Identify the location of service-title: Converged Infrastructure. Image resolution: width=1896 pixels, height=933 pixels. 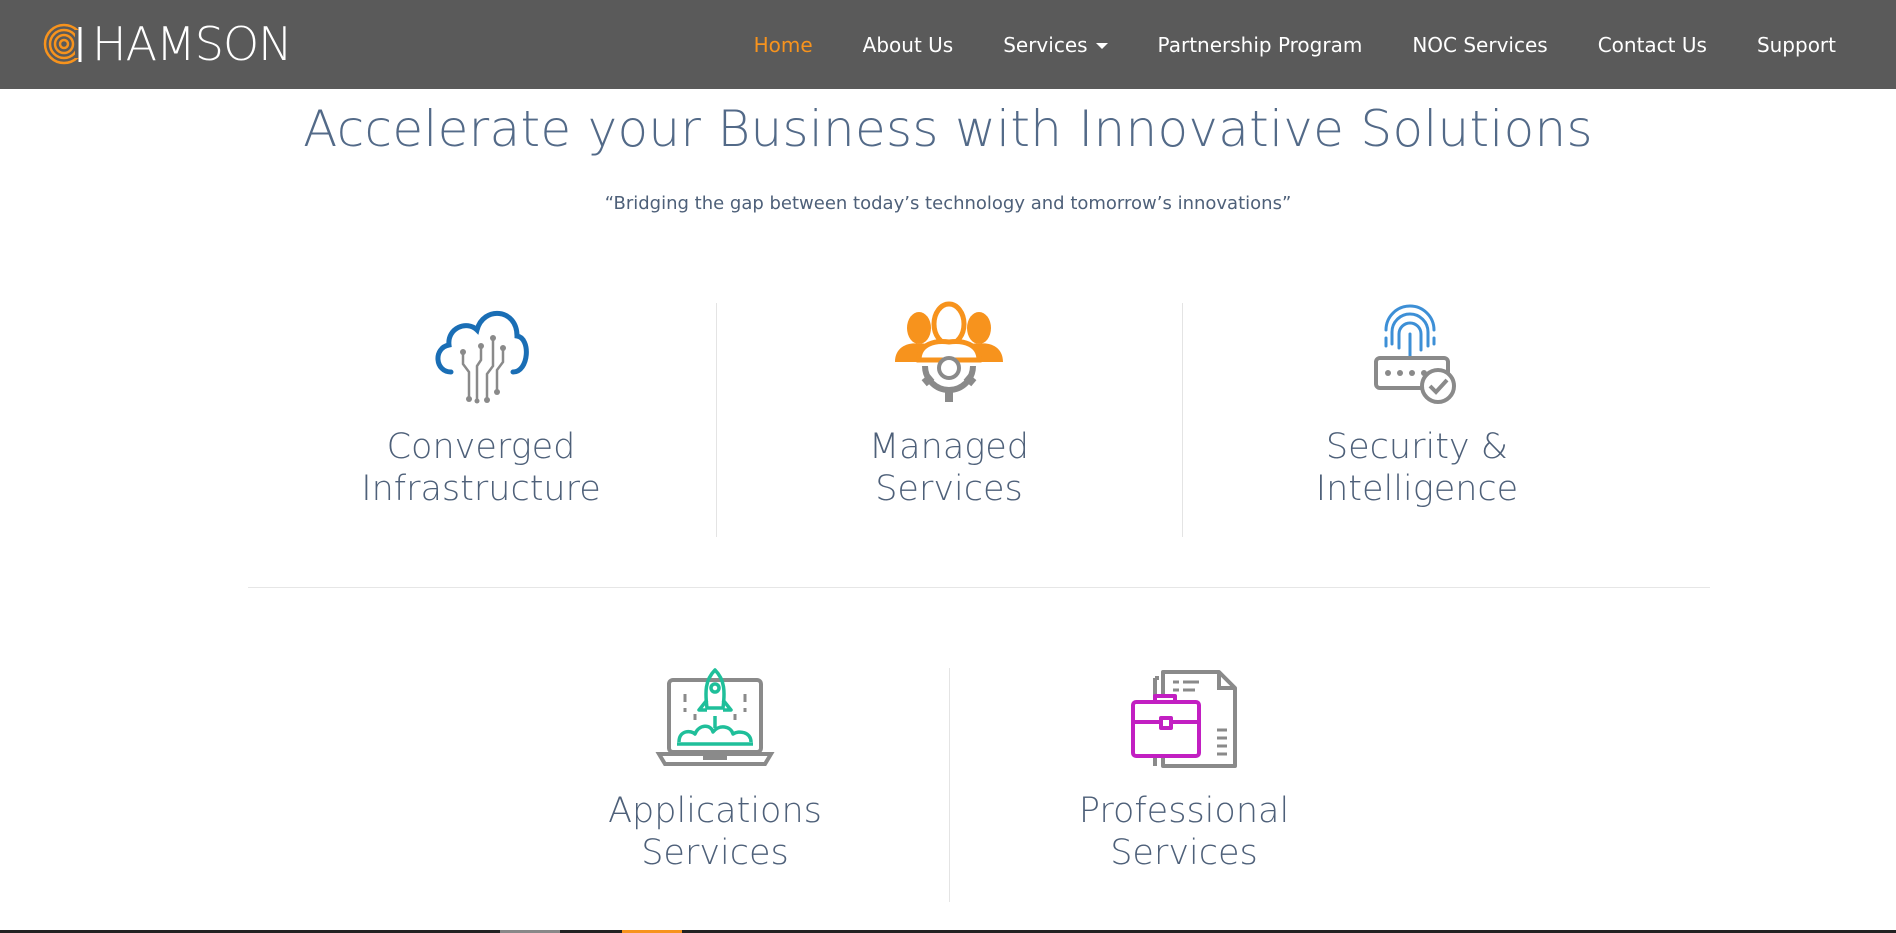
(481, 468).